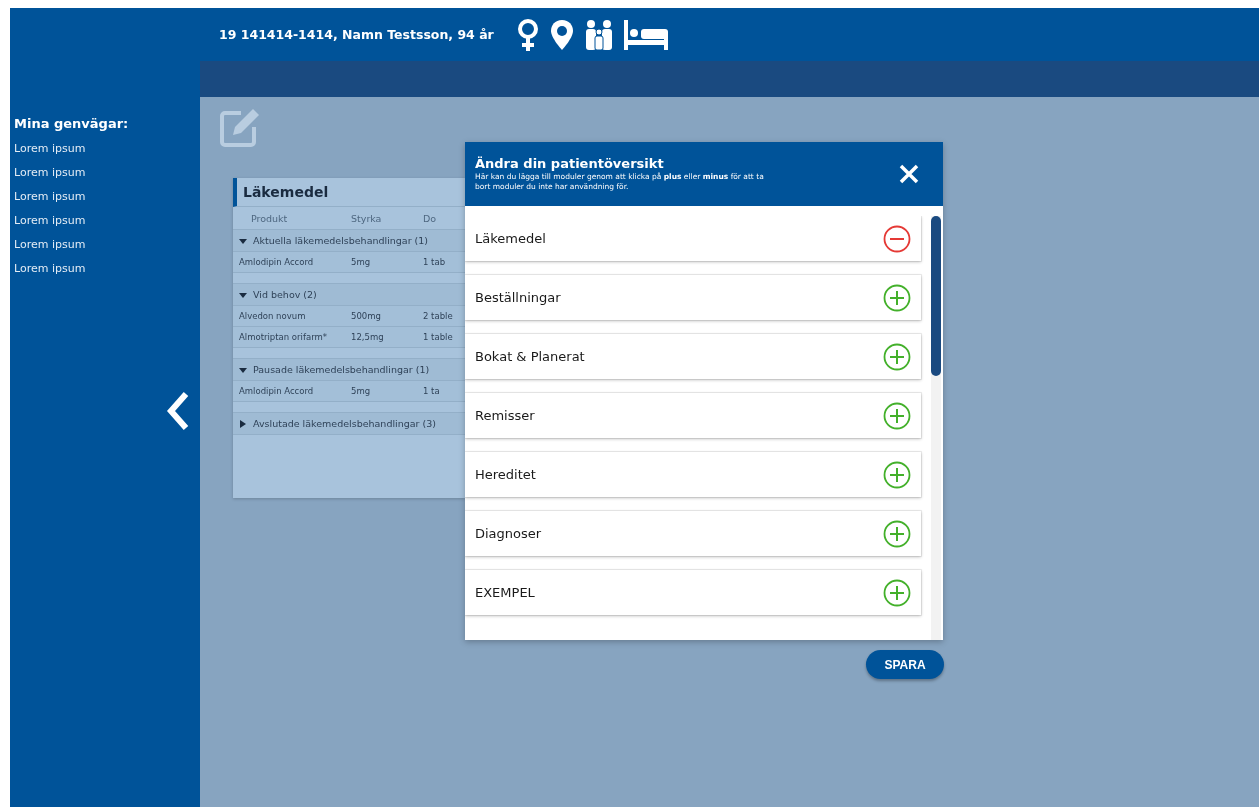 This screenshot has width=1259, height=807. Describe the element at coordinates (243, 423) in the screenshot. I see `caret-right-icon` at that location.